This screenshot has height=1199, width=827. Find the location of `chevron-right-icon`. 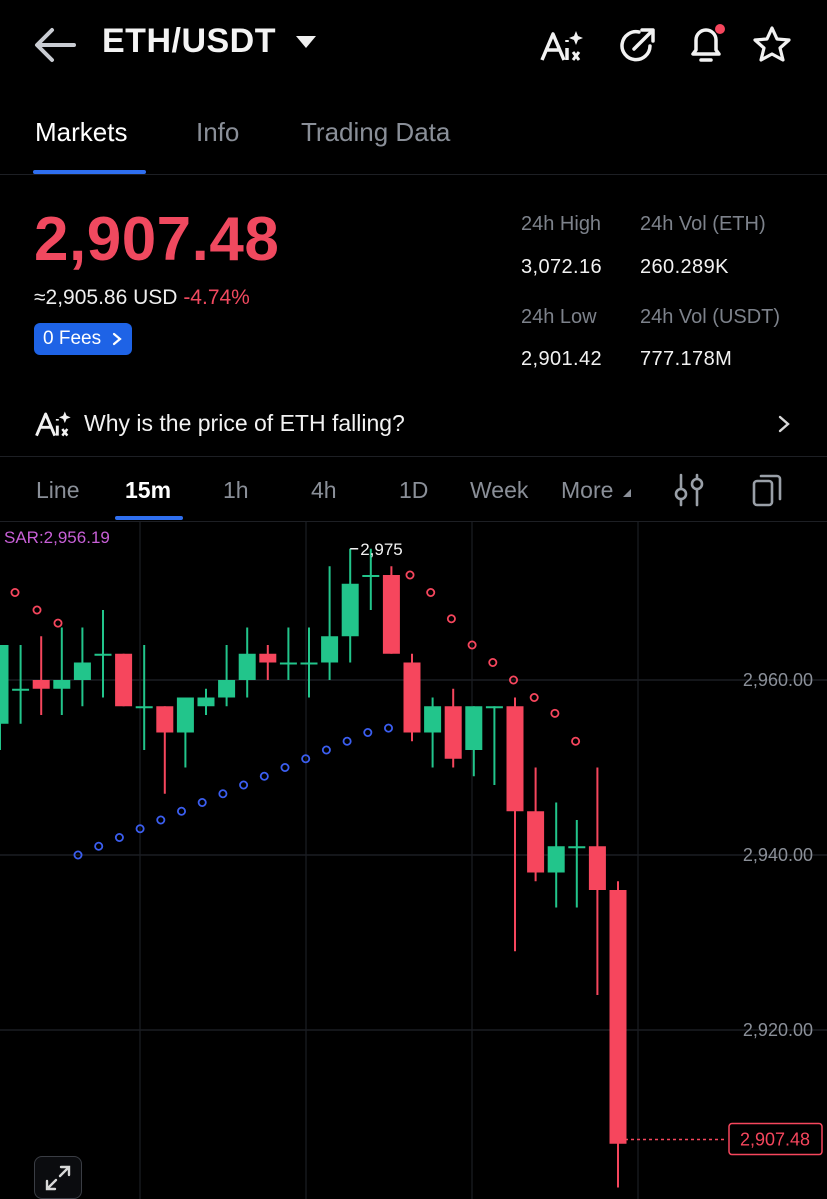

chevron-right-icon is located at coordinates (784, 424).